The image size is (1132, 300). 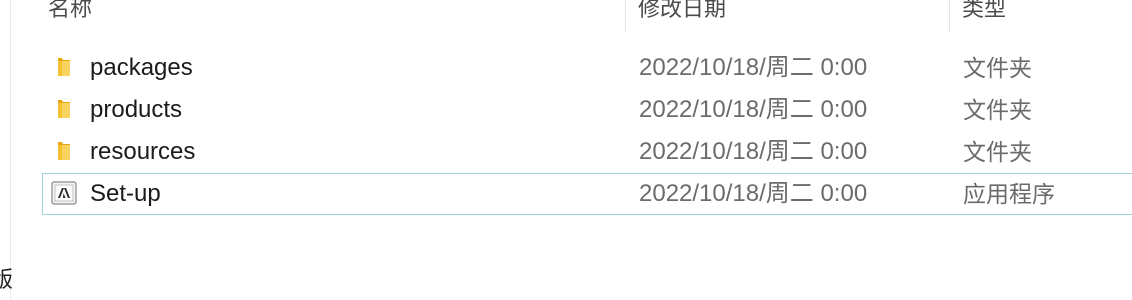 What do you see at coordinates (142, 152) in the screenshot?
I see `file-name: resources` at bounding box center [142, 152].